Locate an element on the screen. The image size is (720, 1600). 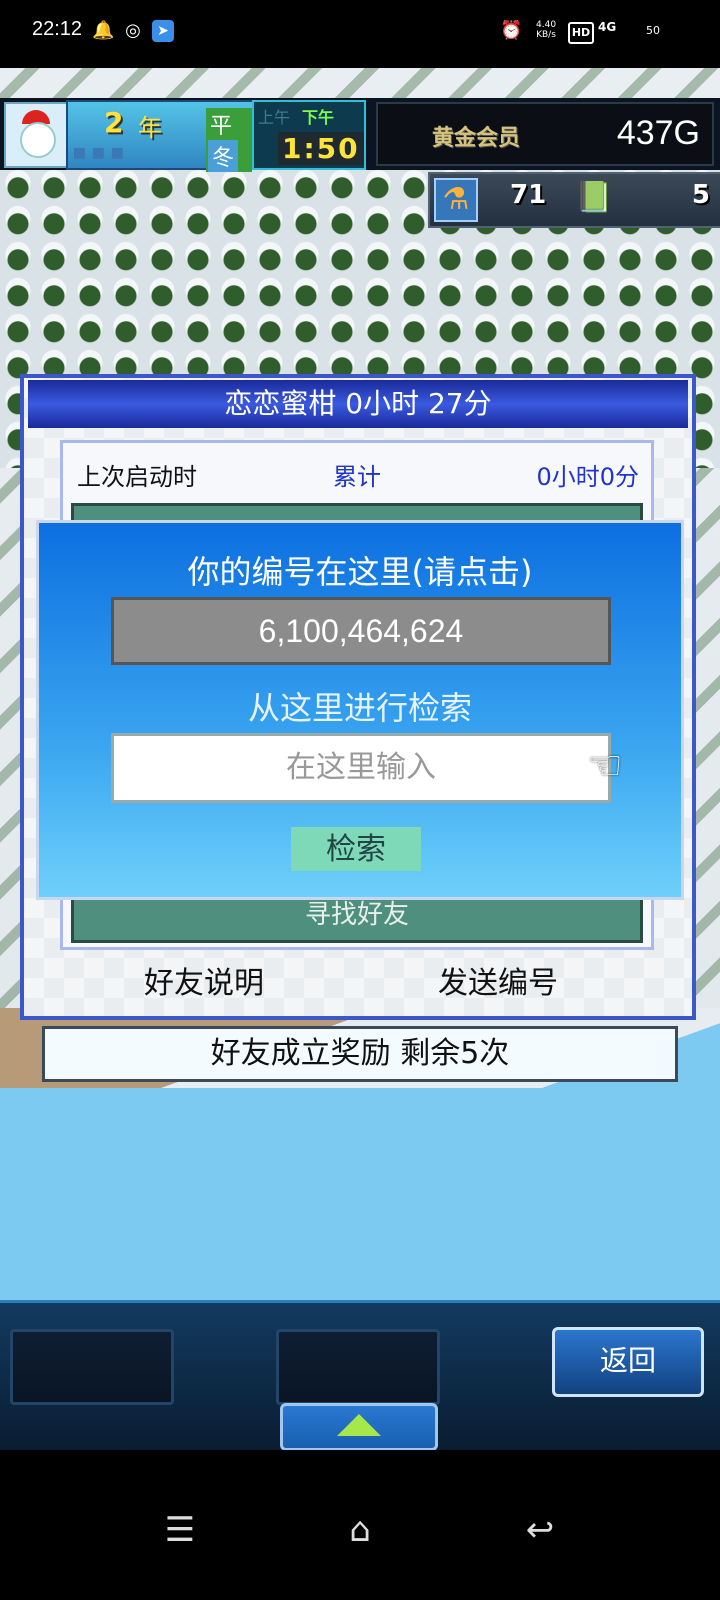
total-label: 累计 is located at coordinates (357, 477).